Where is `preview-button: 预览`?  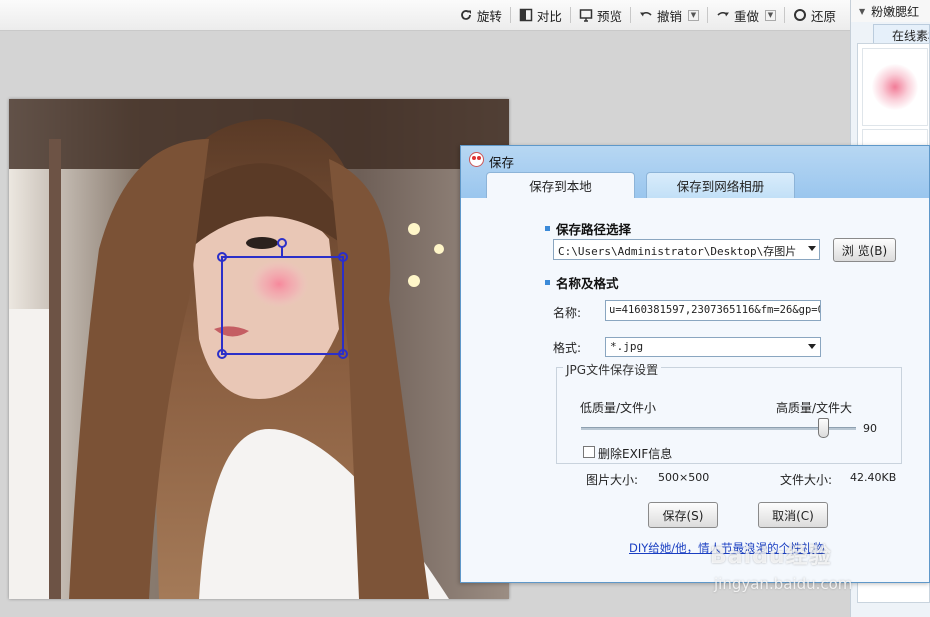 preview-button: 预览 is located at coordinates (600, 15).